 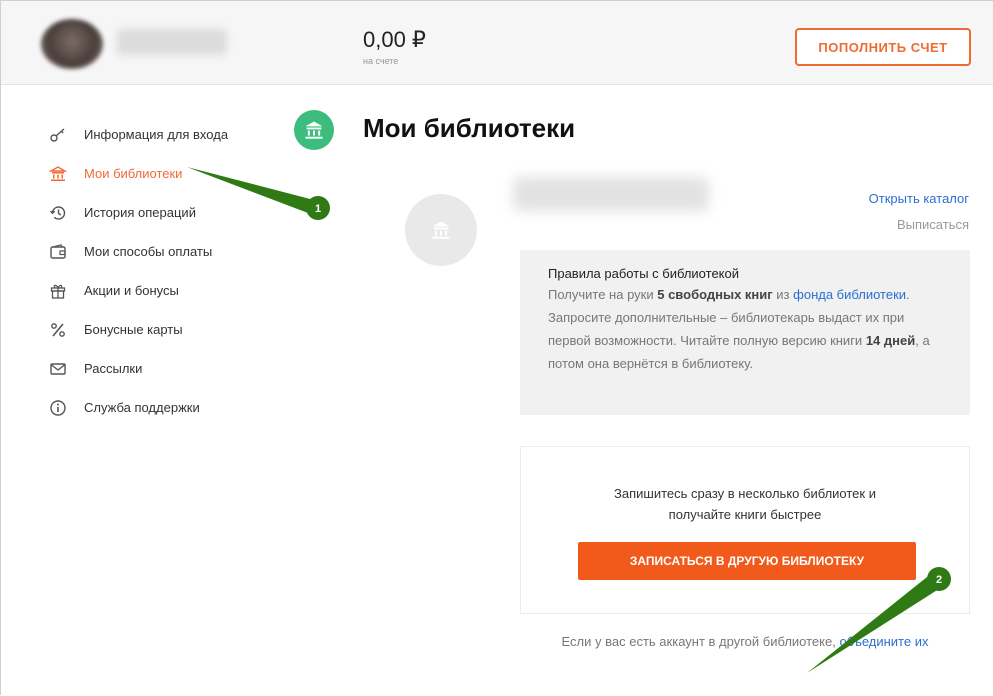 I want to click on sidebar-item-label: Акции и бонусы, so click(x=131, y=290).